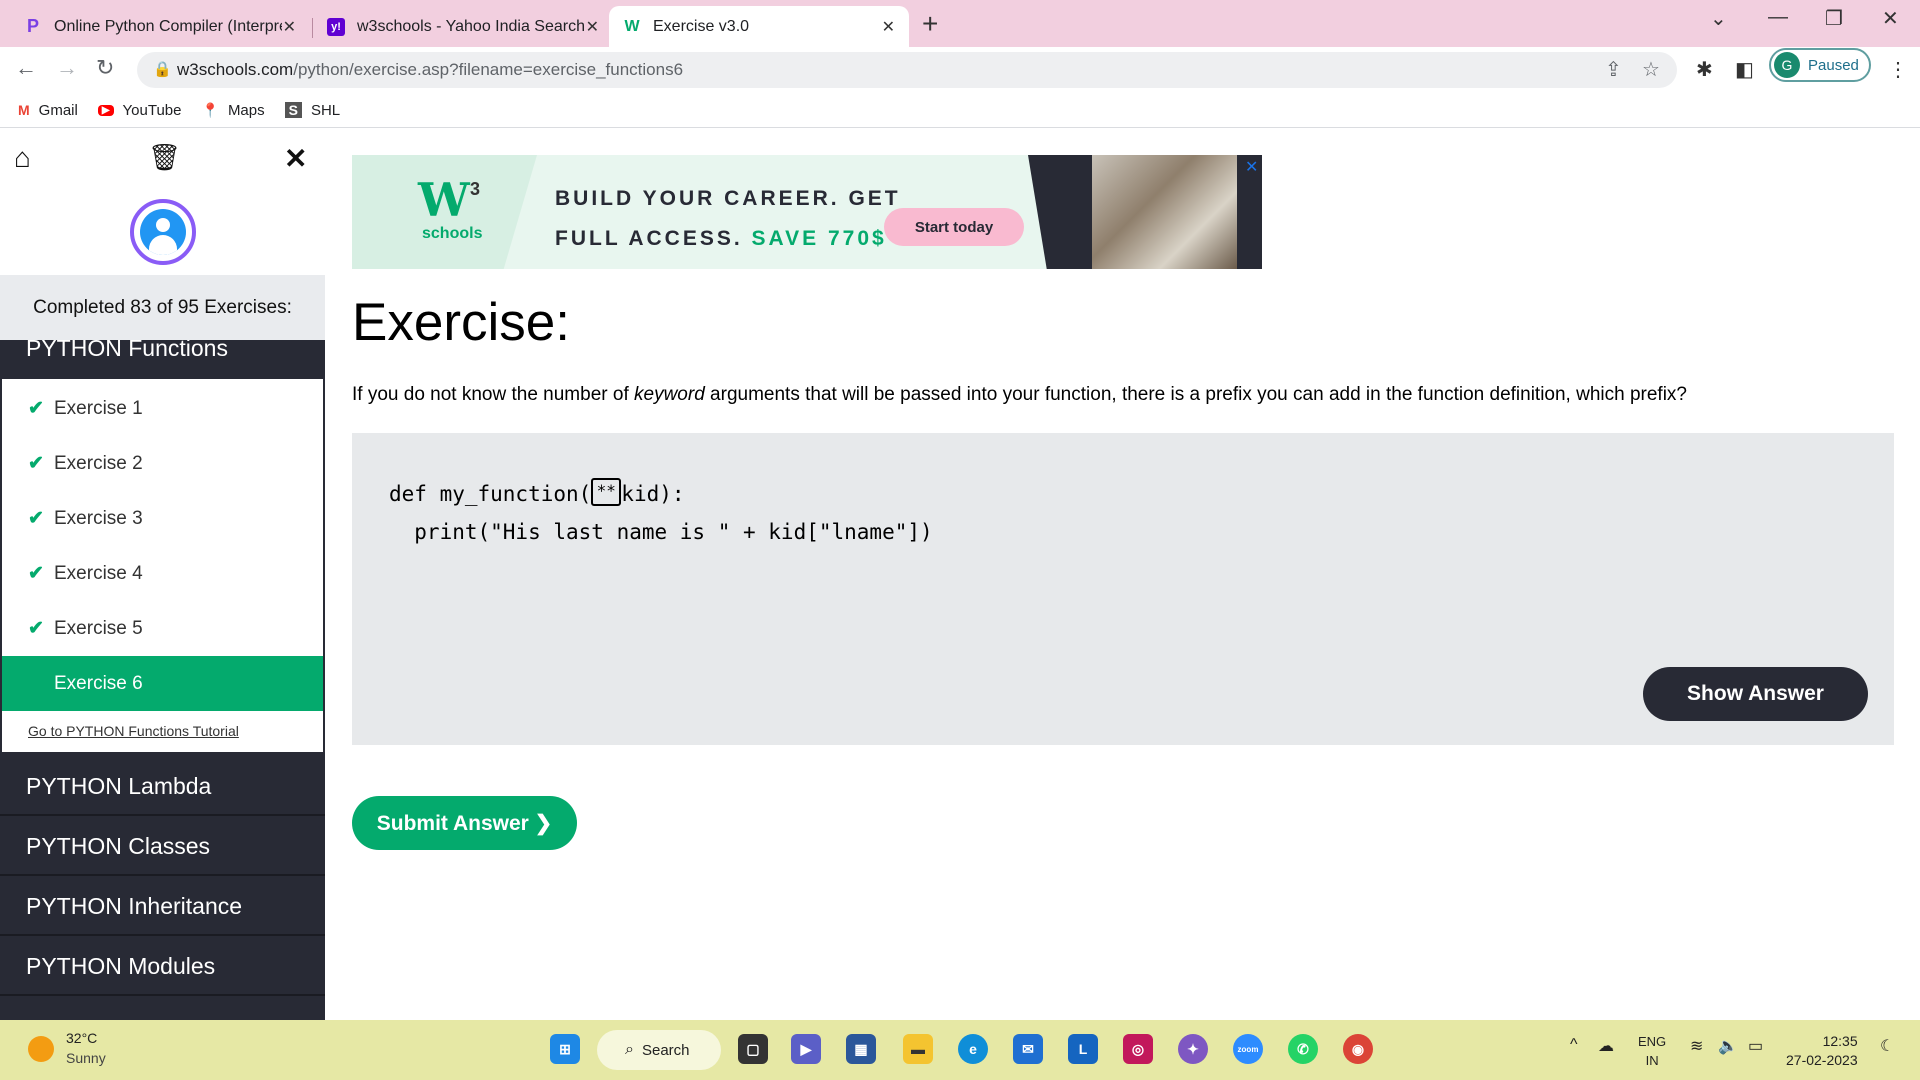  What do you see at coordinates (1704, 69) in the screenshot?
I see `extensions-icon: ✱` at bounding box center [1704, 69].